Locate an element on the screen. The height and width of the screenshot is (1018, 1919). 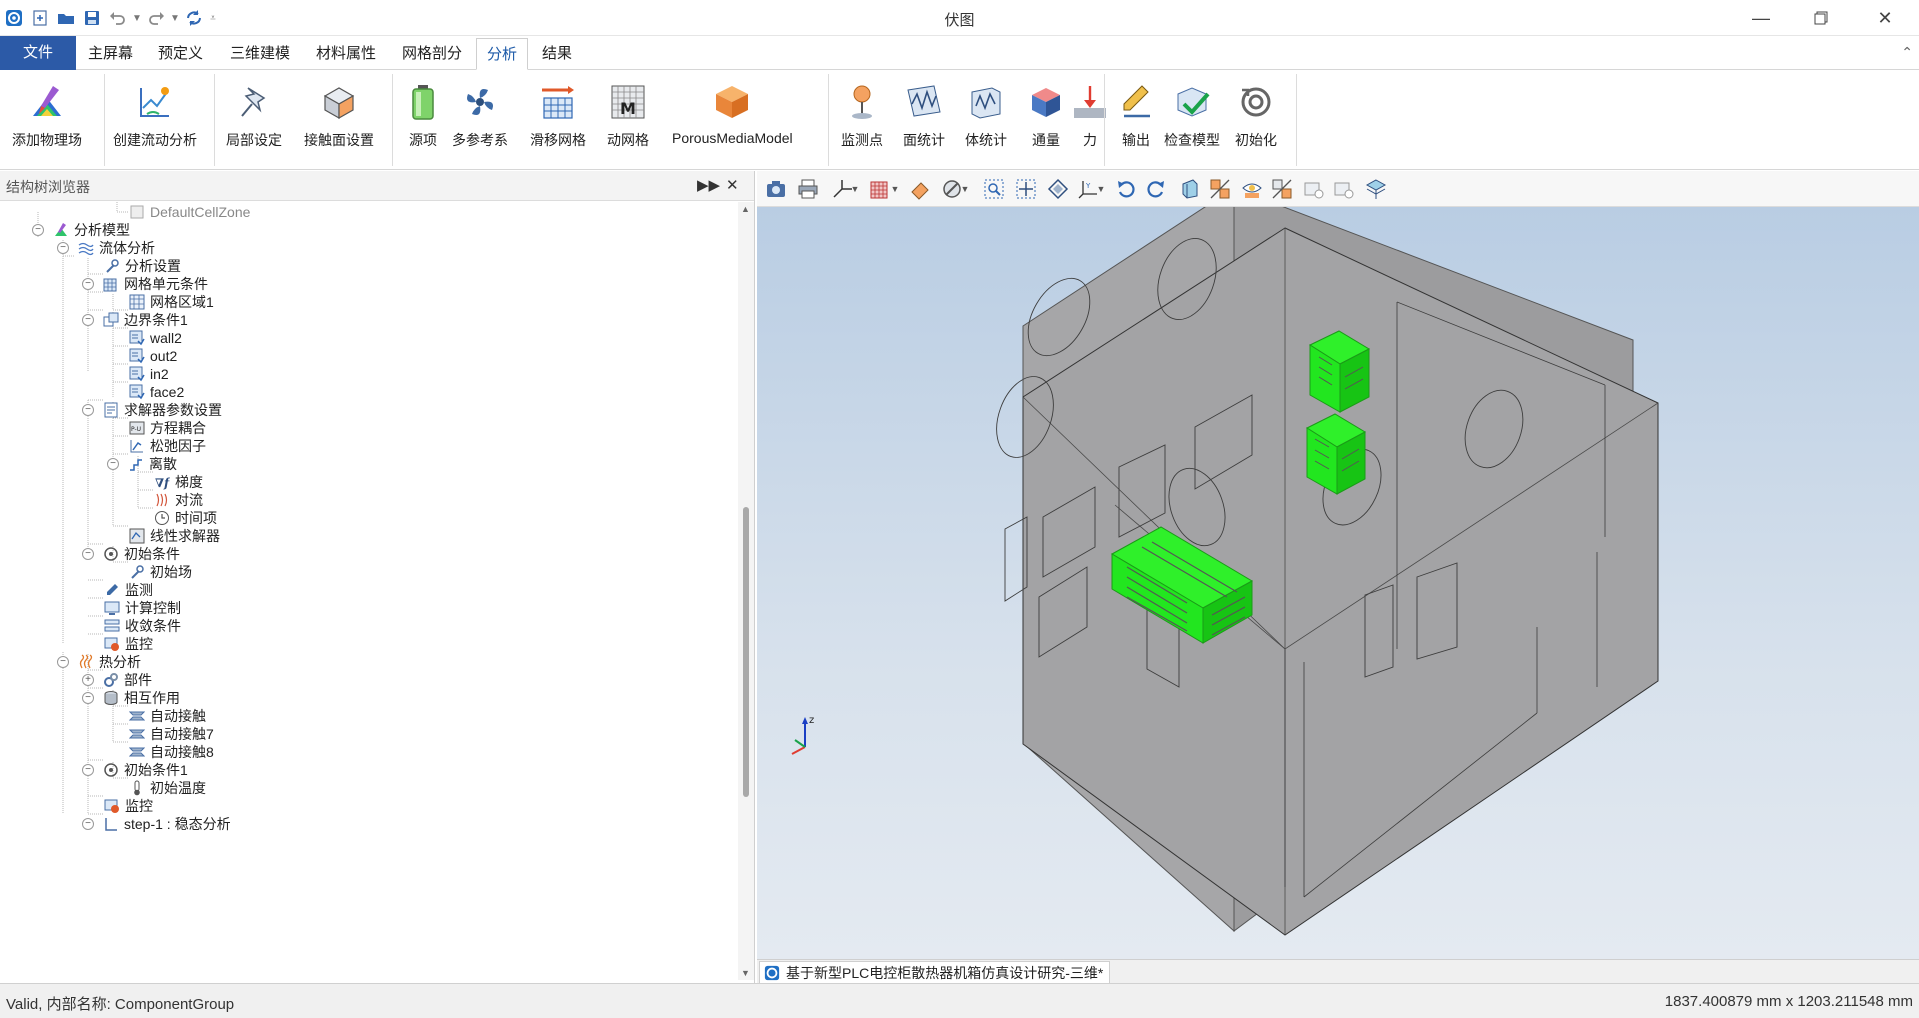
local-setting-button: 局部设定 is located at coordinates (254, 122).